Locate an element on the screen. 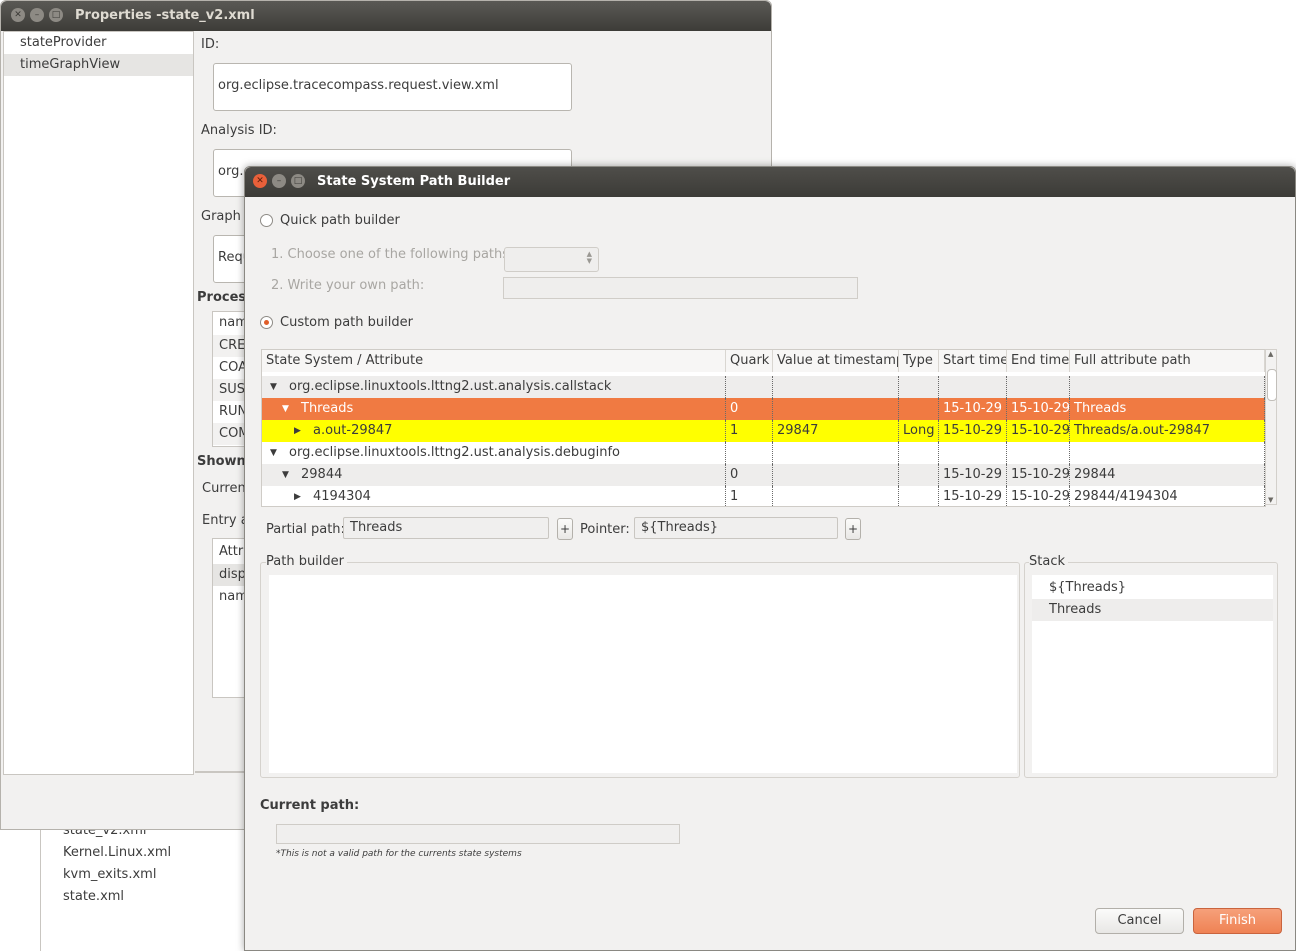 The width and height of the screenshot is (1296, 951). current-path-field is located at coordinates (478, 834).